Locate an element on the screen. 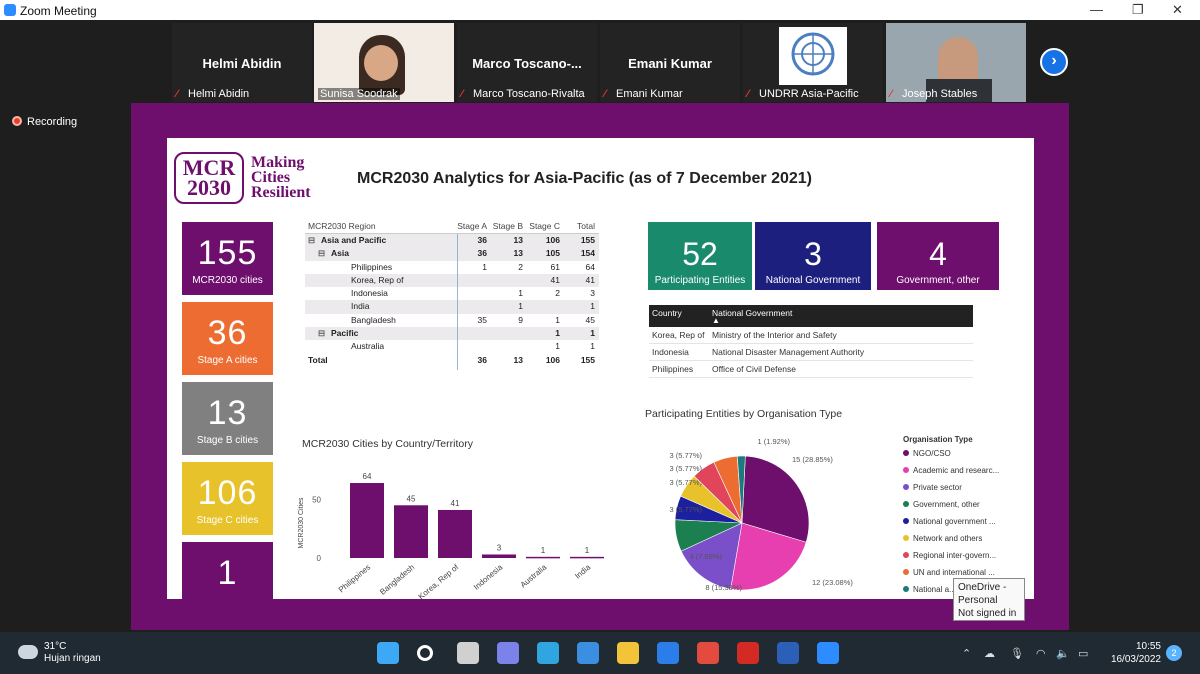 The image size is (1200, 674). next-page-arrow-icon: › is located at coordinates (1054, 62).